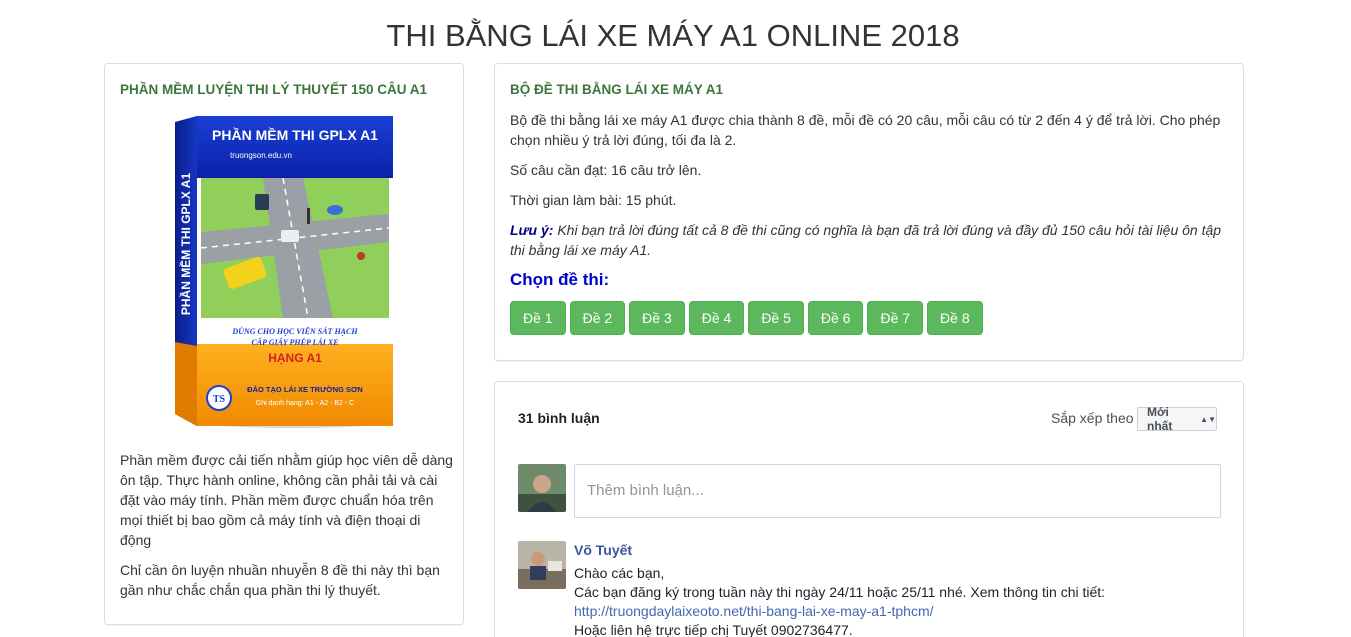  I want to click on exam-info-duration: Thời gian làm bài: 15 phút., so click(593, 200).